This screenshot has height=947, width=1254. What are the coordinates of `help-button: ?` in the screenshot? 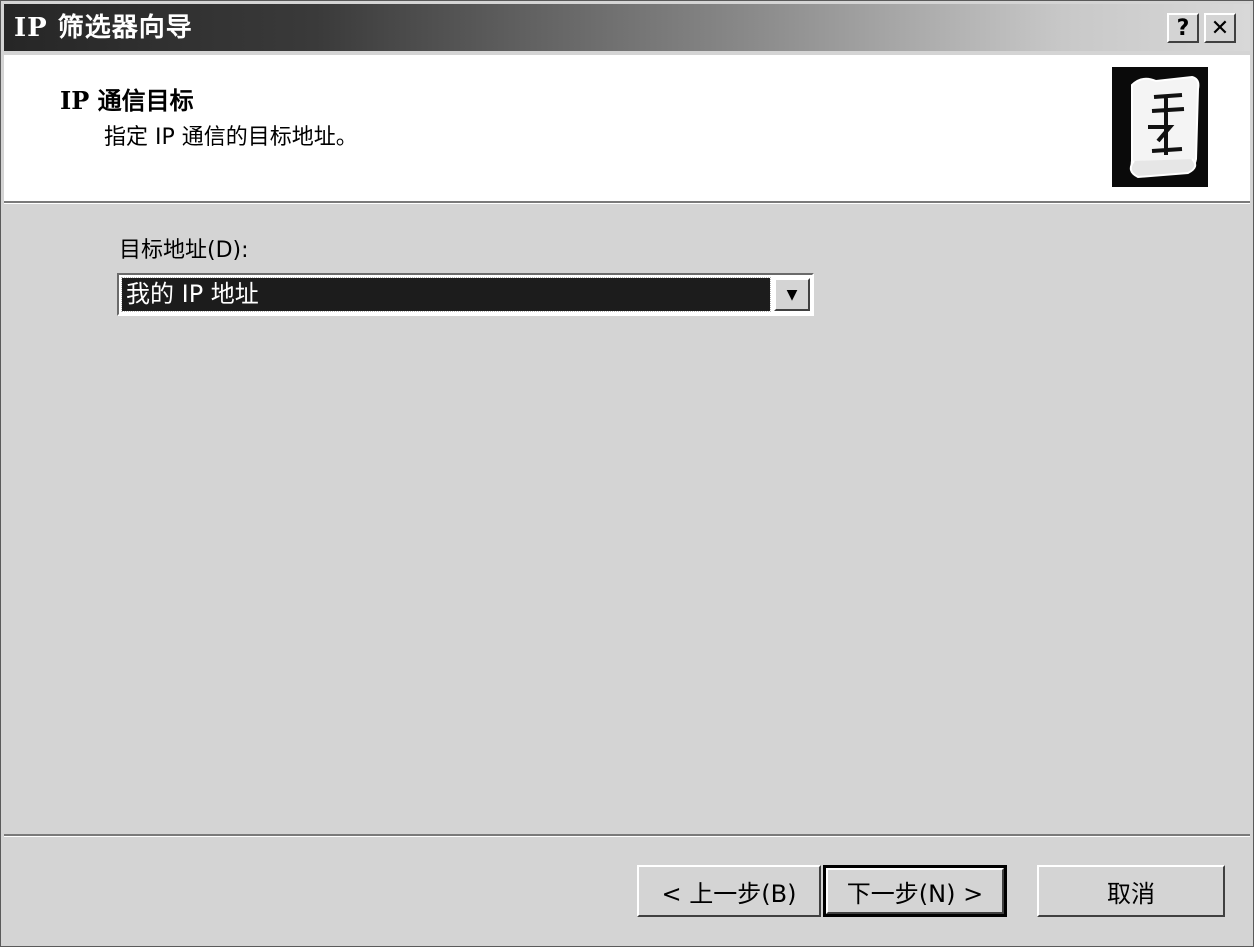 It's located at (1183, 28).